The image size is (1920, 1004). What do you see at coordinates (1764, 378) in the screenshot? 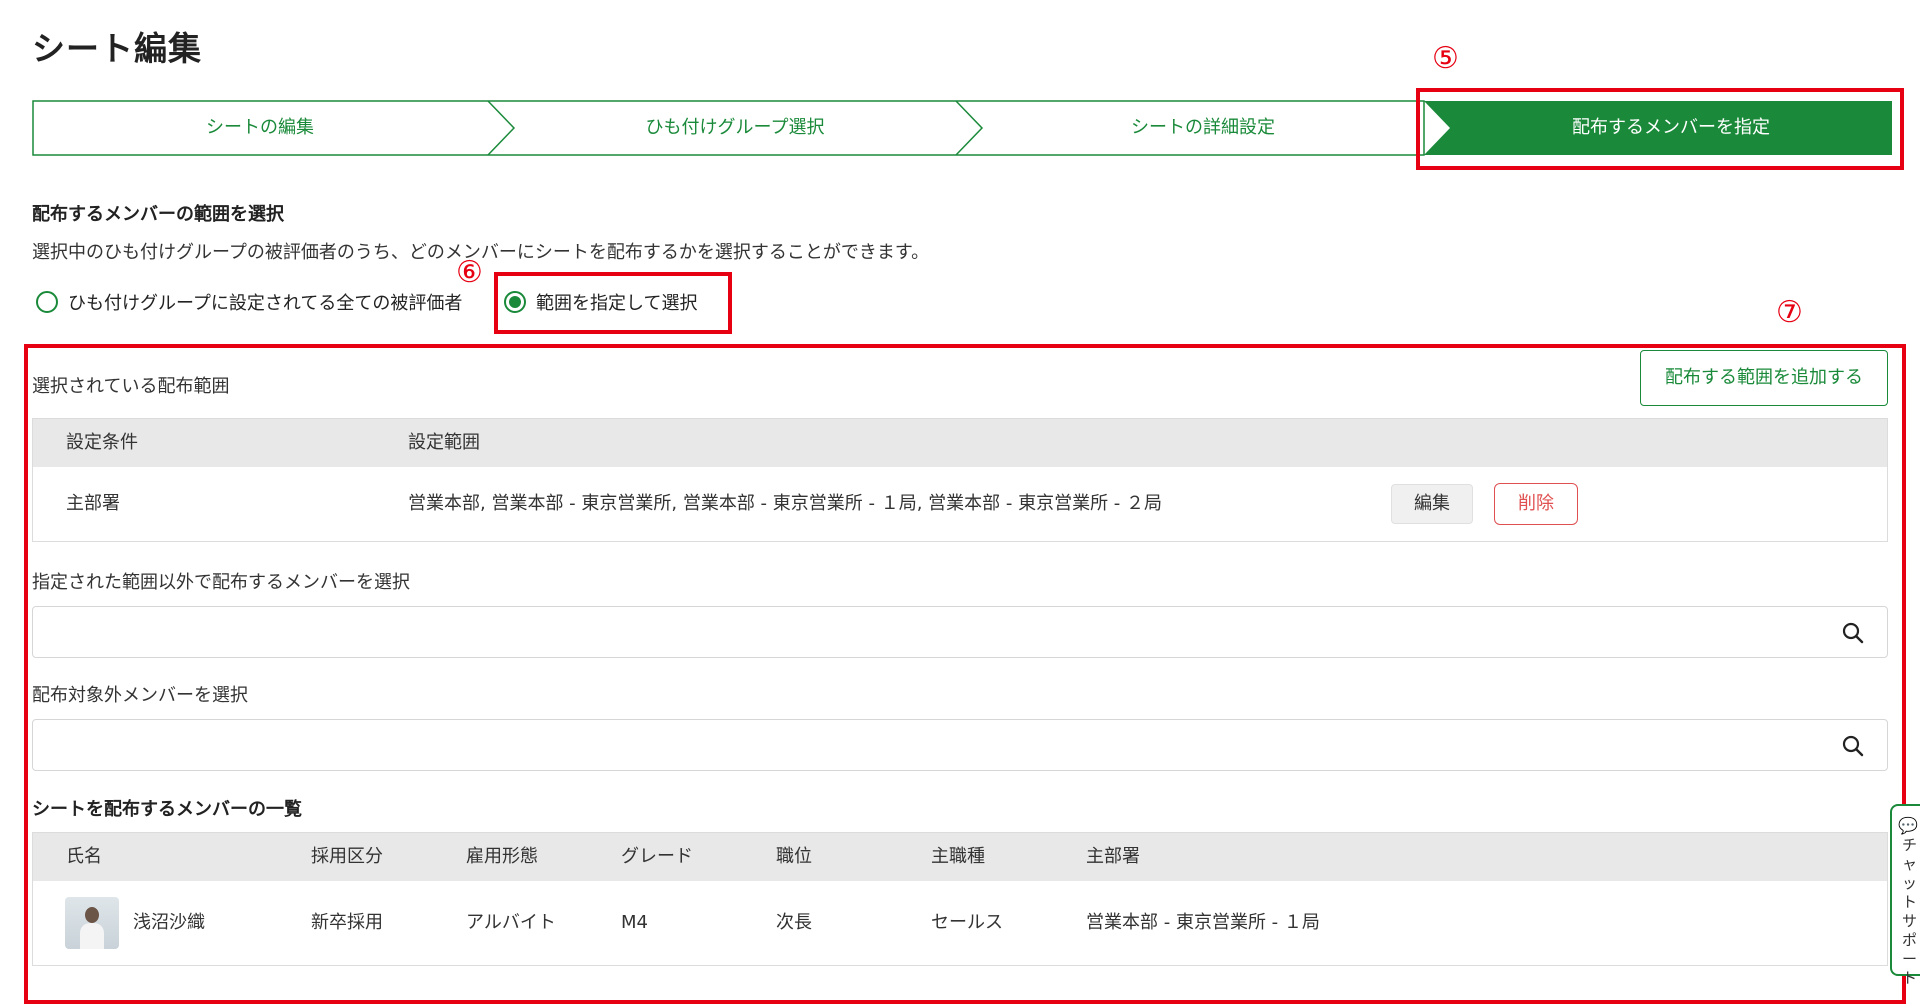
I see `add-range-button: 配布する範囲を追加する` at bounding box center [1764, 378].